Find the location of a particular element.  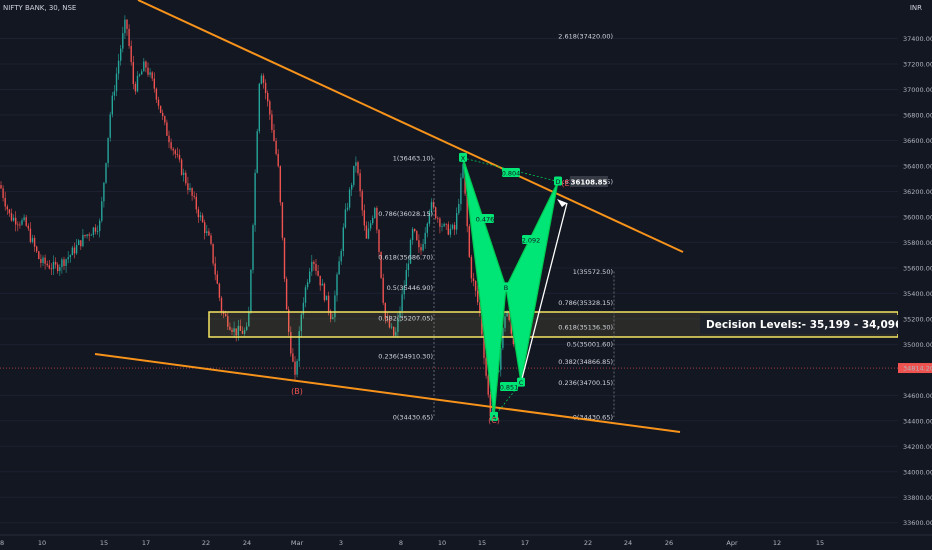

bcd-triangle is located at coordinates (532, 282).